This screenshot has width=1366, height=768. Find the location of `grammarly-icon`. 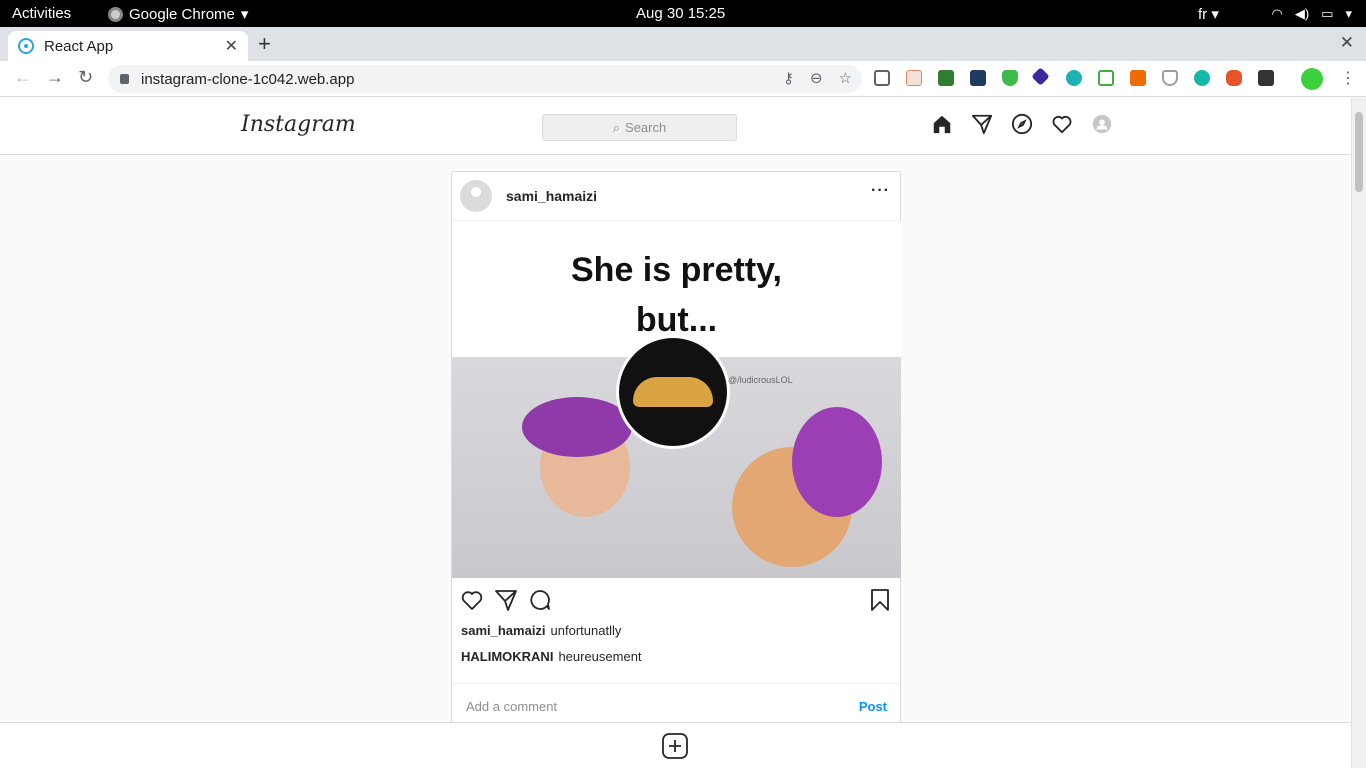

grammarly-icon is located at coordinates (1202, 78).